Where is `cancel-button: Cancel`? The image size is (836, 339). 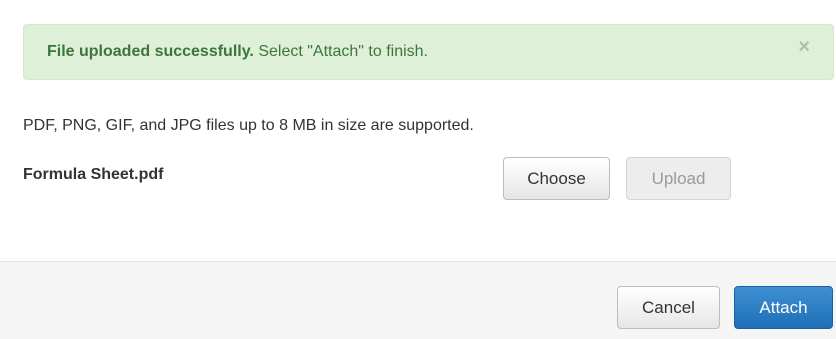
cancel-button: Cancel is located at coordinates (668, 307).